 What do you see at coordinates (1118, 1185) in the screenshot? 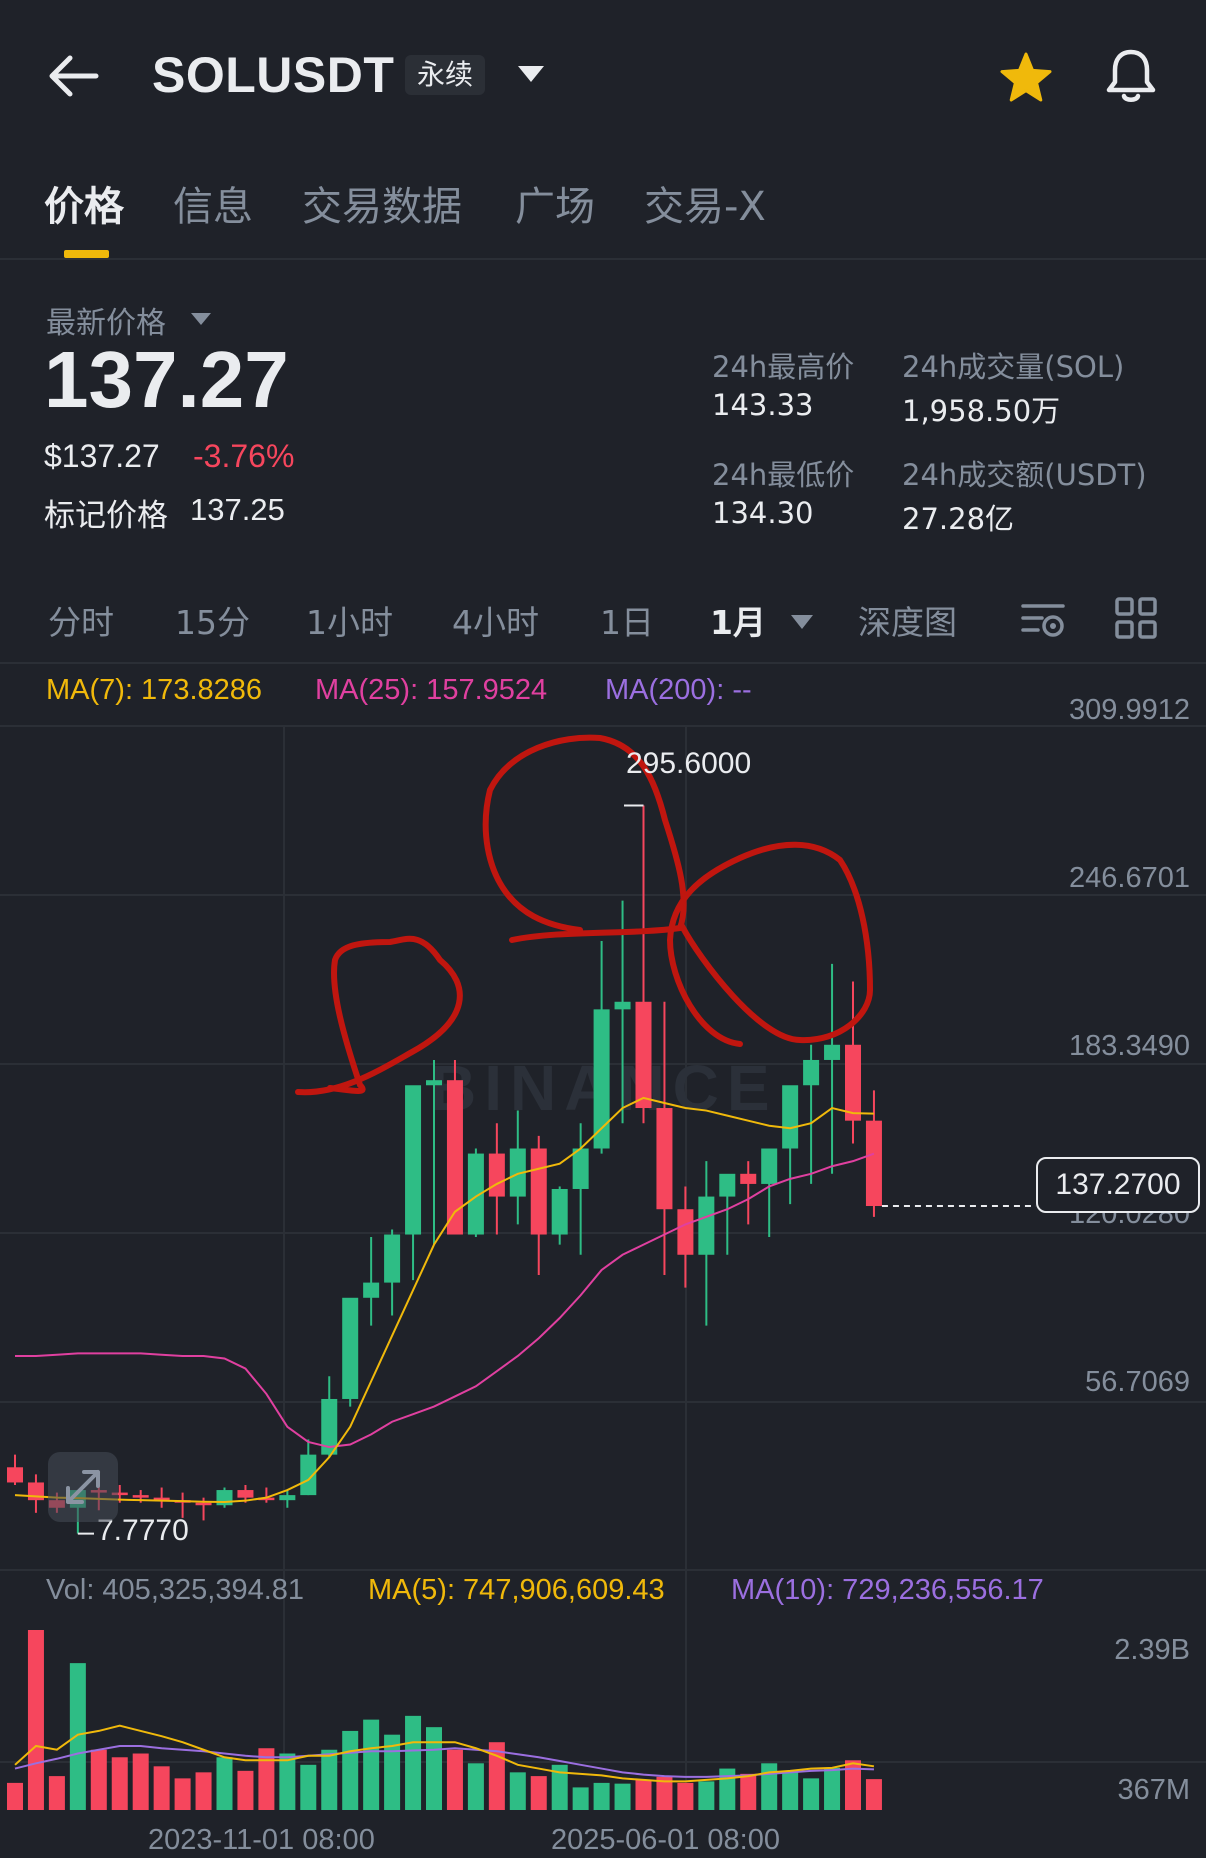
I see `last-price-tag: 137.2700` at bounding box center [1118, 1185].